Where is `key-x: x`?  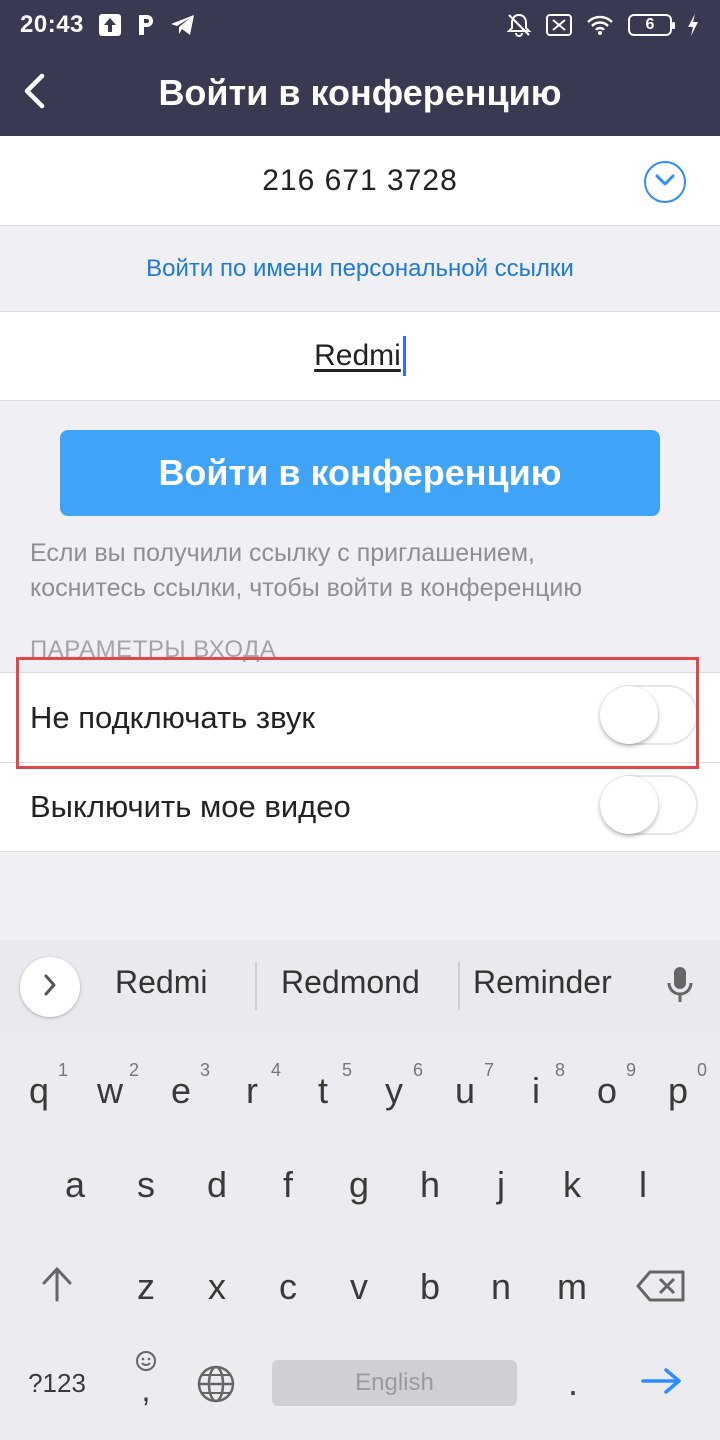 key-x: x is located at coordinates (217, 1284).